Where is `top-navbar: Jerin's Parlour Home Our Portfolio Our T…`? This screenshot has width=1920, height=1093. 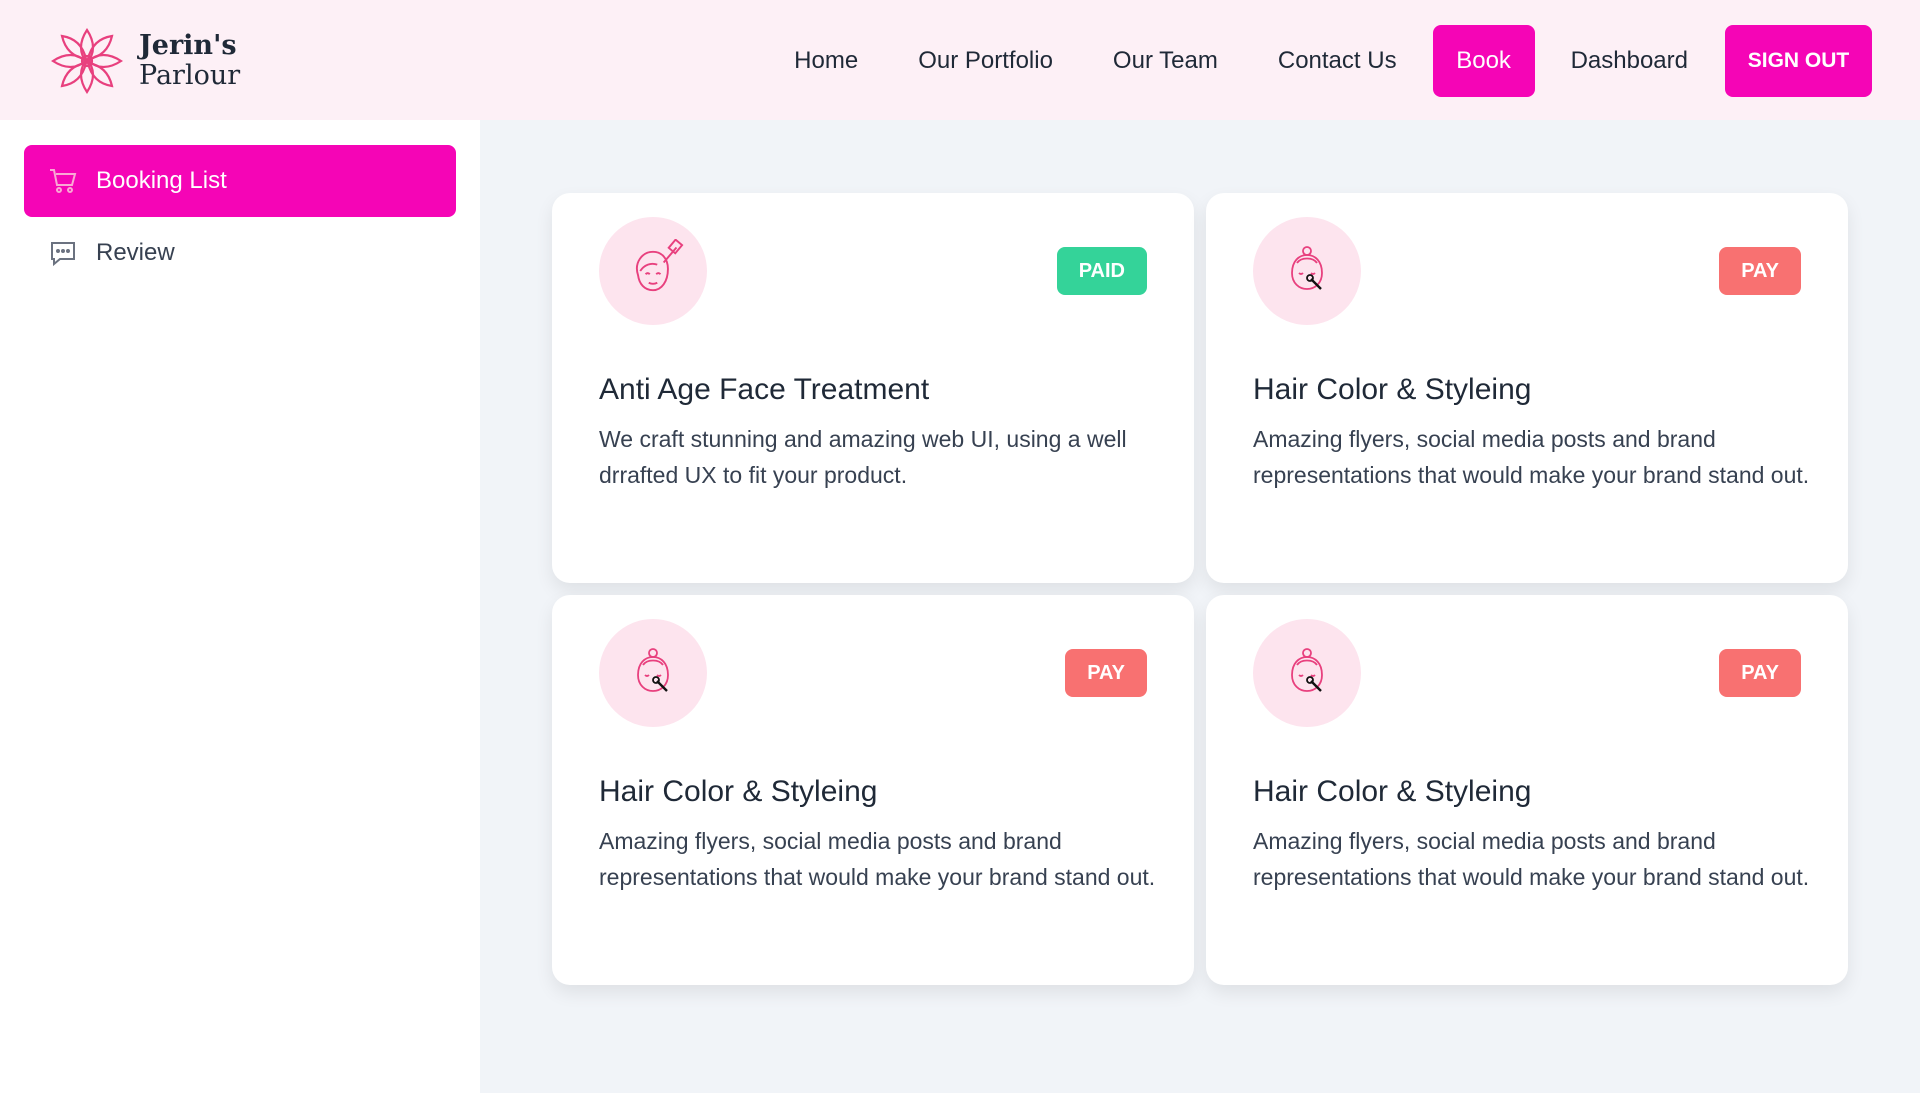 top-navbar: Jerin's Parlour Home Our Portfolio Our T… is located at coordinates (960, 60).